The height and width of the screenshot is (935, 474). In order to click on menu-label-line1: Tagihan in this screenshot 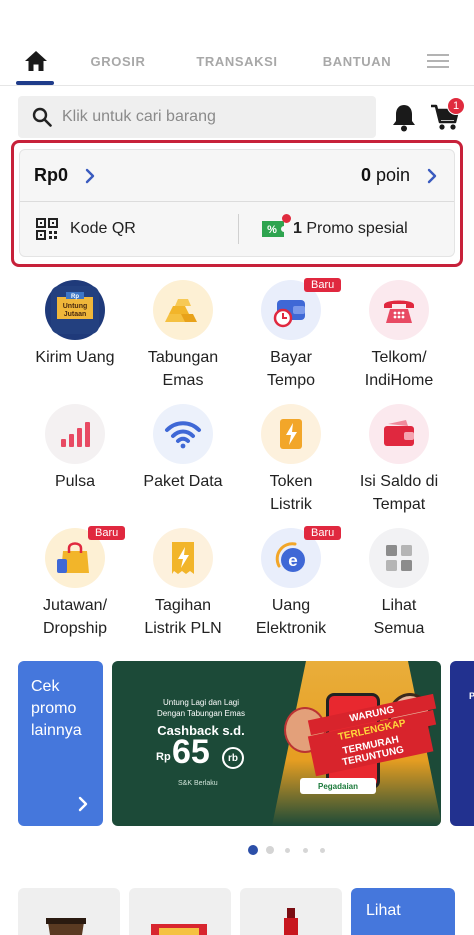, I will do `click(183, 605)`.